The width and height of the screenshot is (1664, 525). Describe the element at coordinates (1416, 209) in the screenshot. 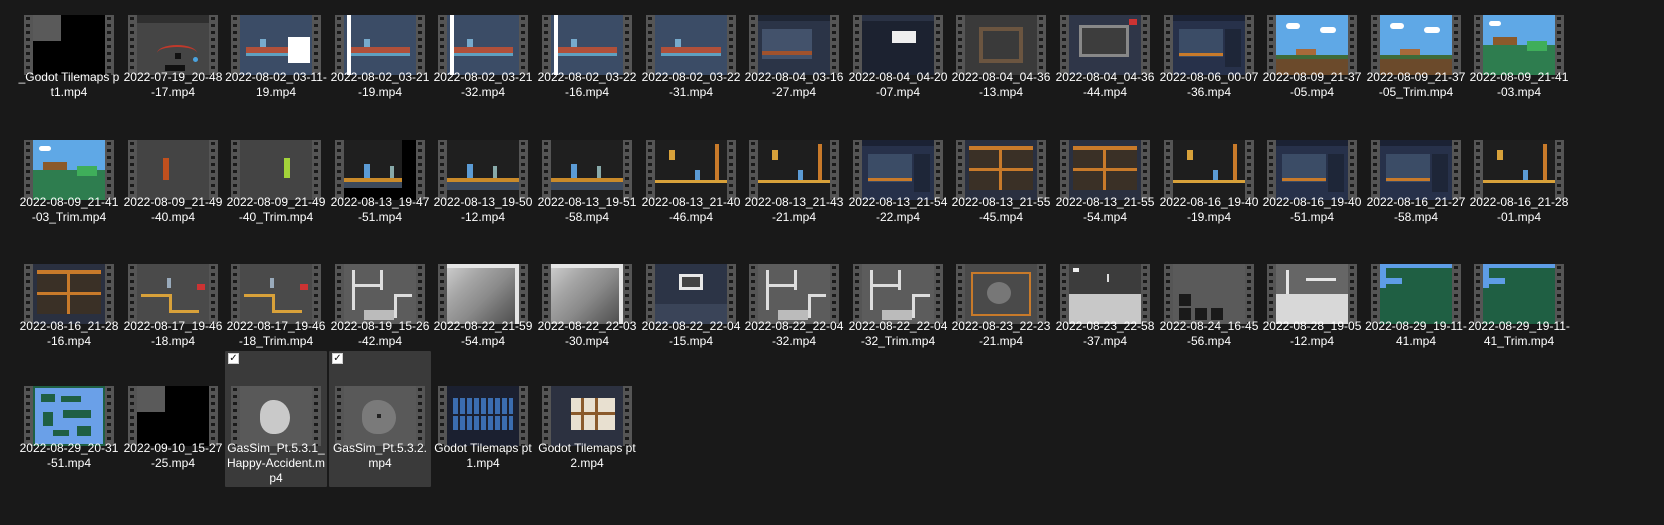

I see `file-name-label: 2022-08-16_21-27-58.mp4` at that location.